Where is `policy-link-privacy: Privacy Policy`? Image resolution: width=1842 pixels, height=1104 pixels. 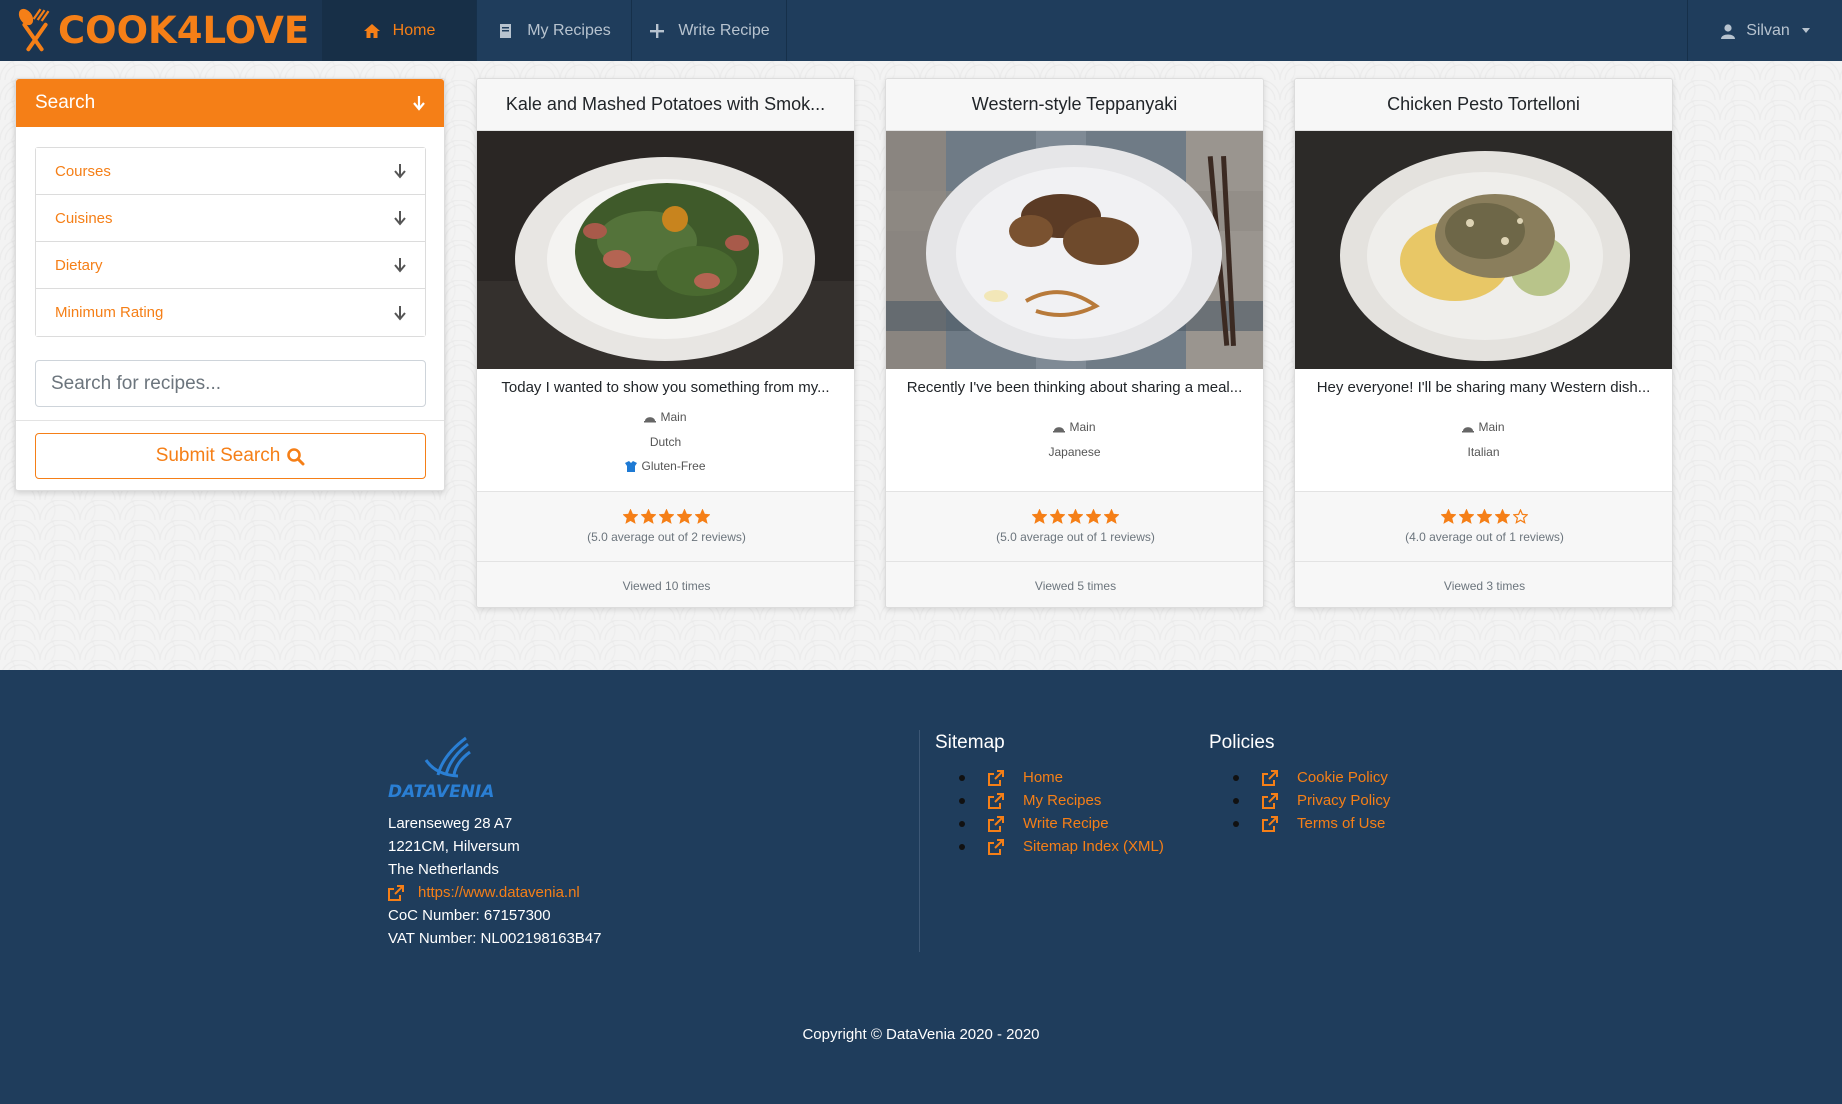
policy-link-privacy: Privacy Policy is located at coordinates (1299, 800).